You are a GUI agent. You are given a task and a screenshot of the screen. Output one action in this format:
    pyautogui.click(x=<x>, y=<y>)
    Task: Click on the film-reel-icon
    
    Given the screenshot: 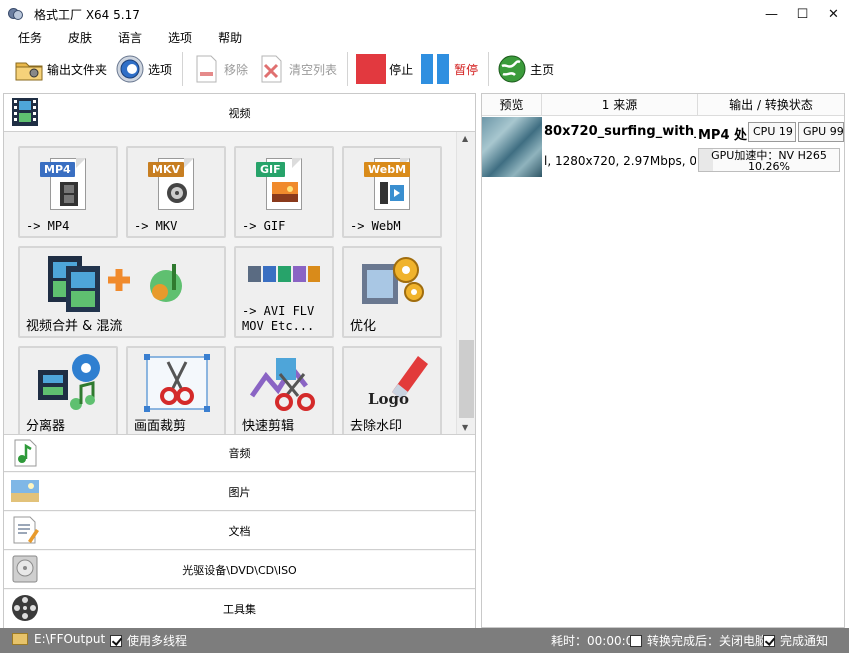 What is the action you would take?
    pyautogui.click(x=25, y=608)
    